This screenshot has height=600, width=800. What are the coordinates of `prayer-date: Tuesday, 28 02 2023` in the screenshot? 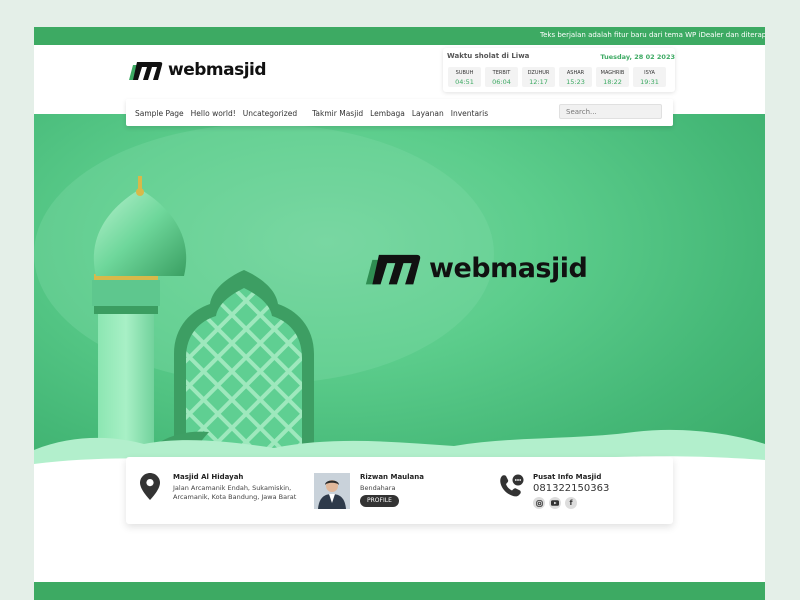 It's located at (637, 57).